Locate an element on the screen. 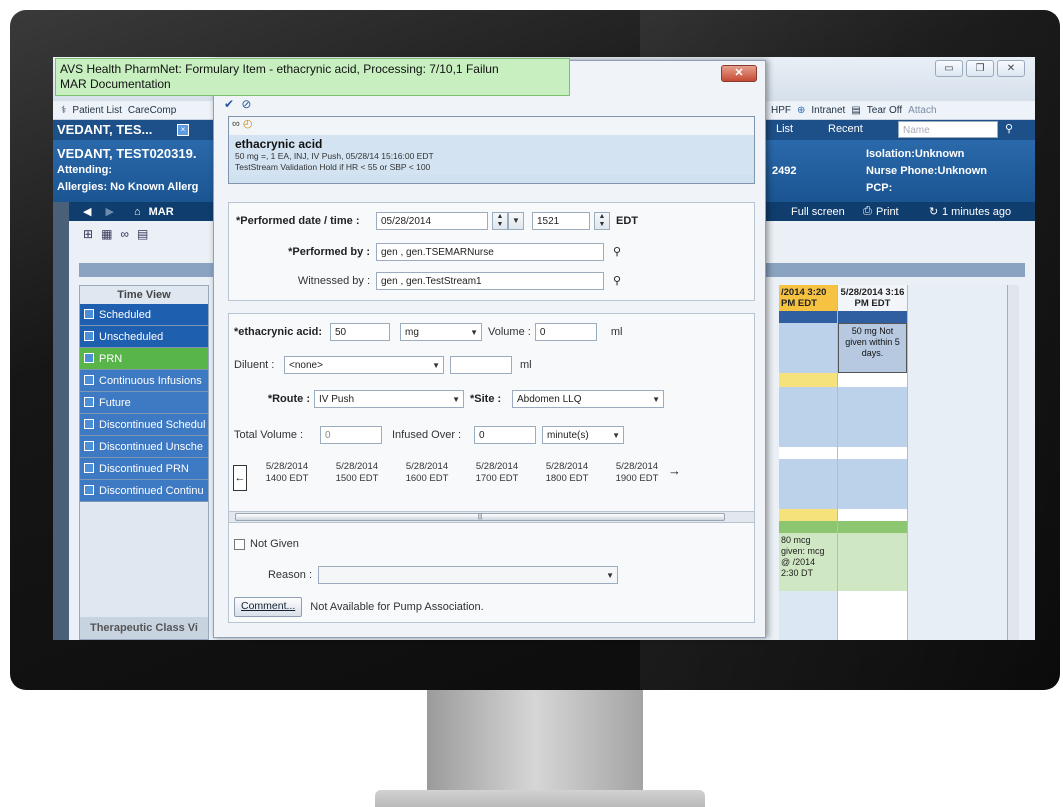 Image resolution: width=1063 pixels, height=807 pixels. diluent-label: Diluent : is located at coordinates (254, 365).